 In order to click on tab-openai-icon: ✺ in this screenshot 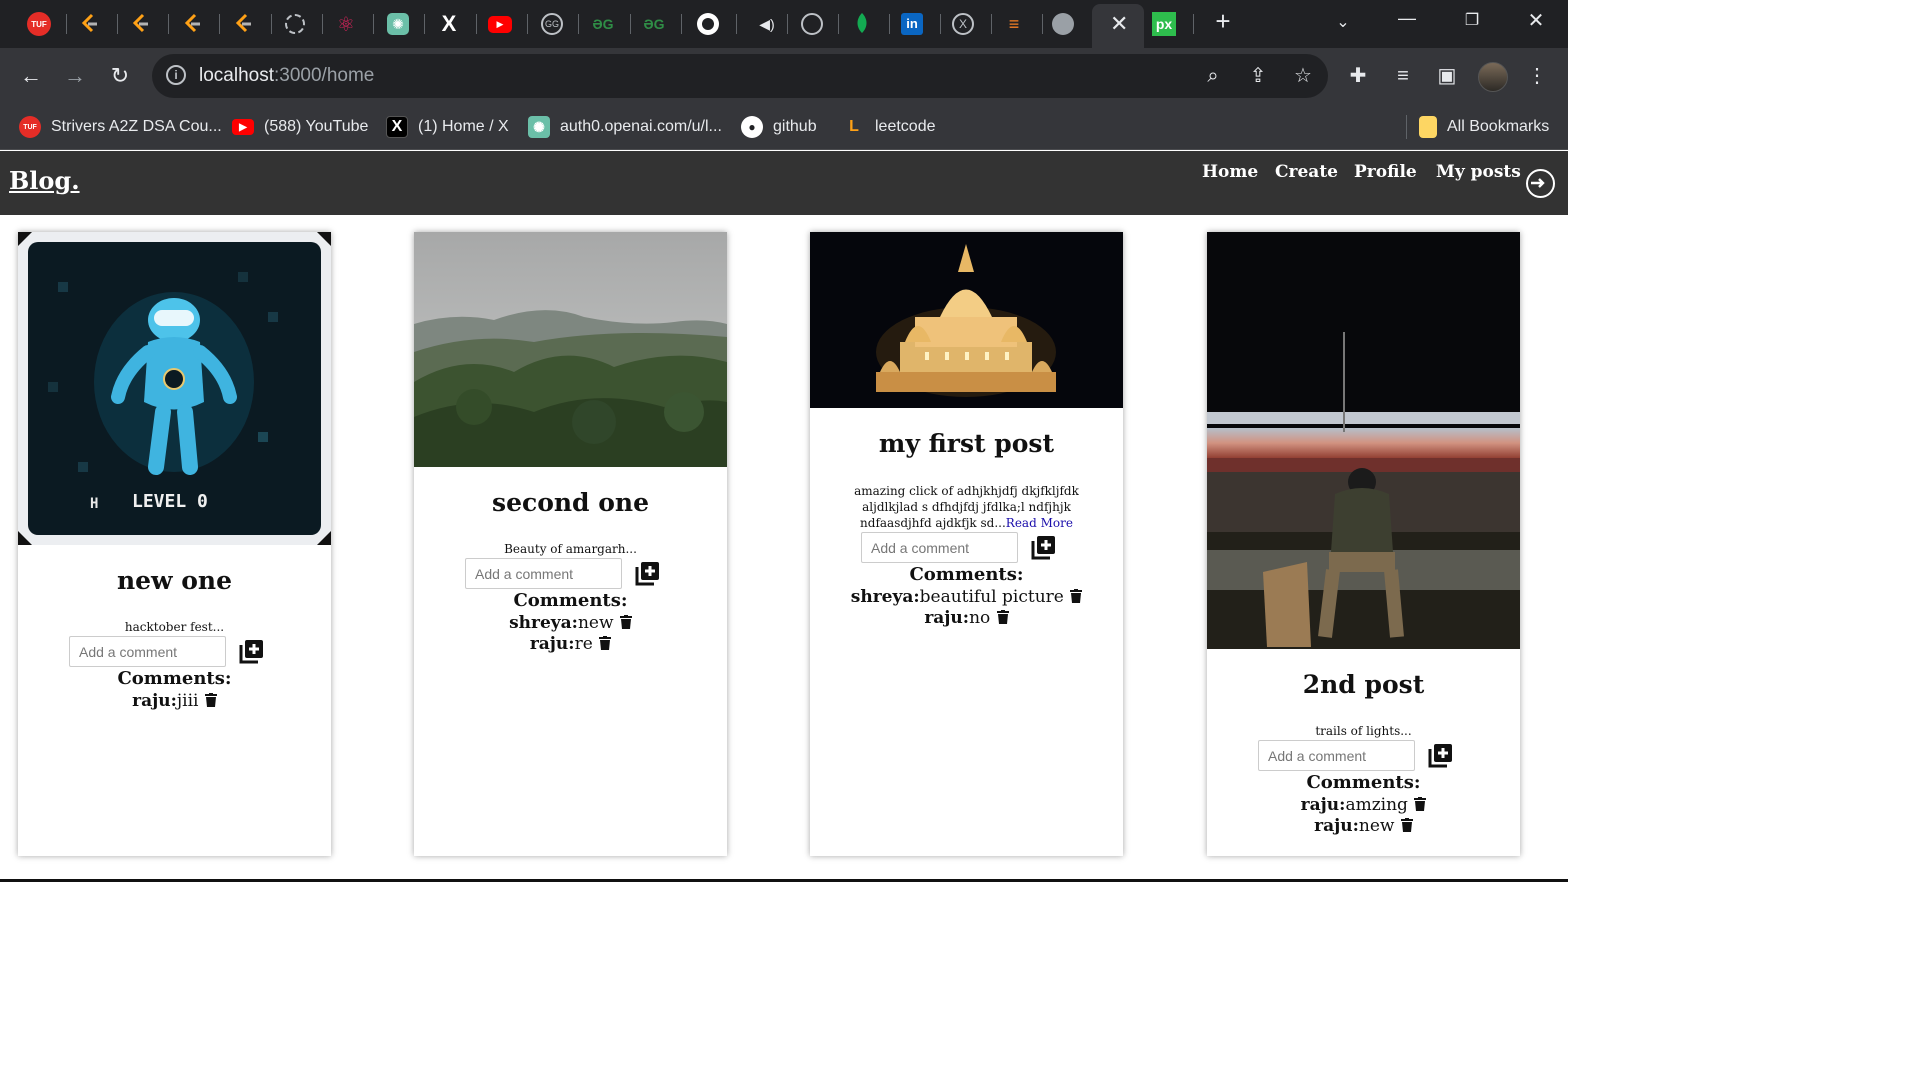, I will do `click(398, 24)`.